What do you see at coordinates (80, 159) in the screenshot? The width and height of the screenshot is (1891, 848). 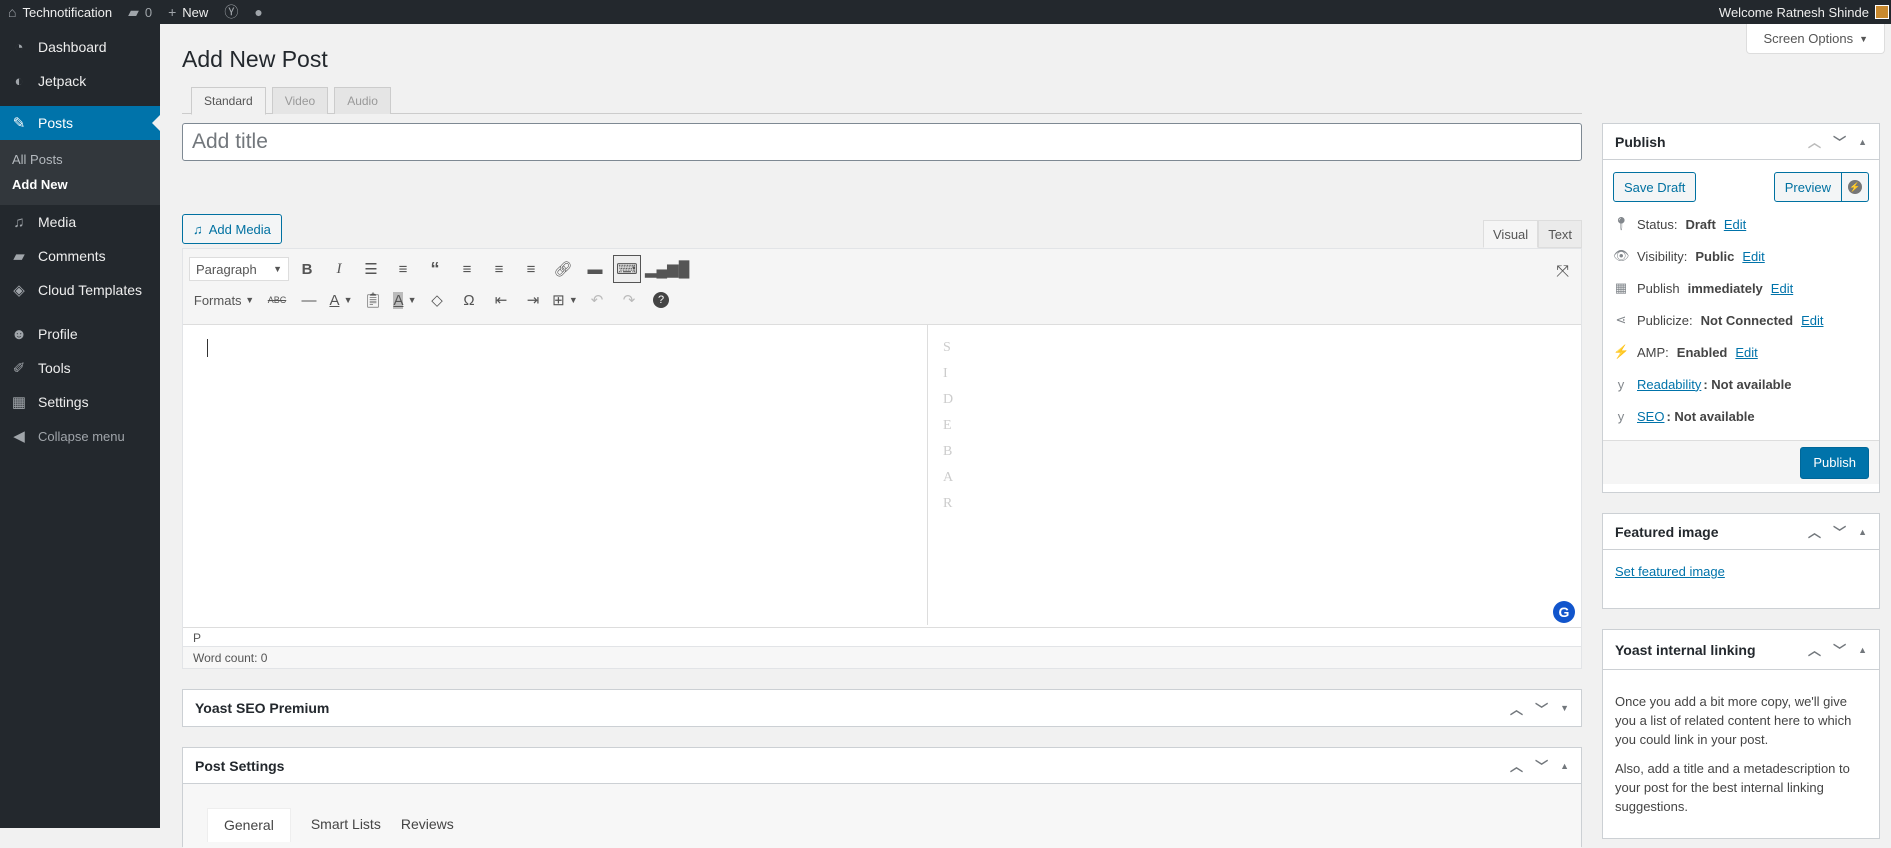 I see `submenu-all-posts: All Posts` at bounding box center [80, 159].